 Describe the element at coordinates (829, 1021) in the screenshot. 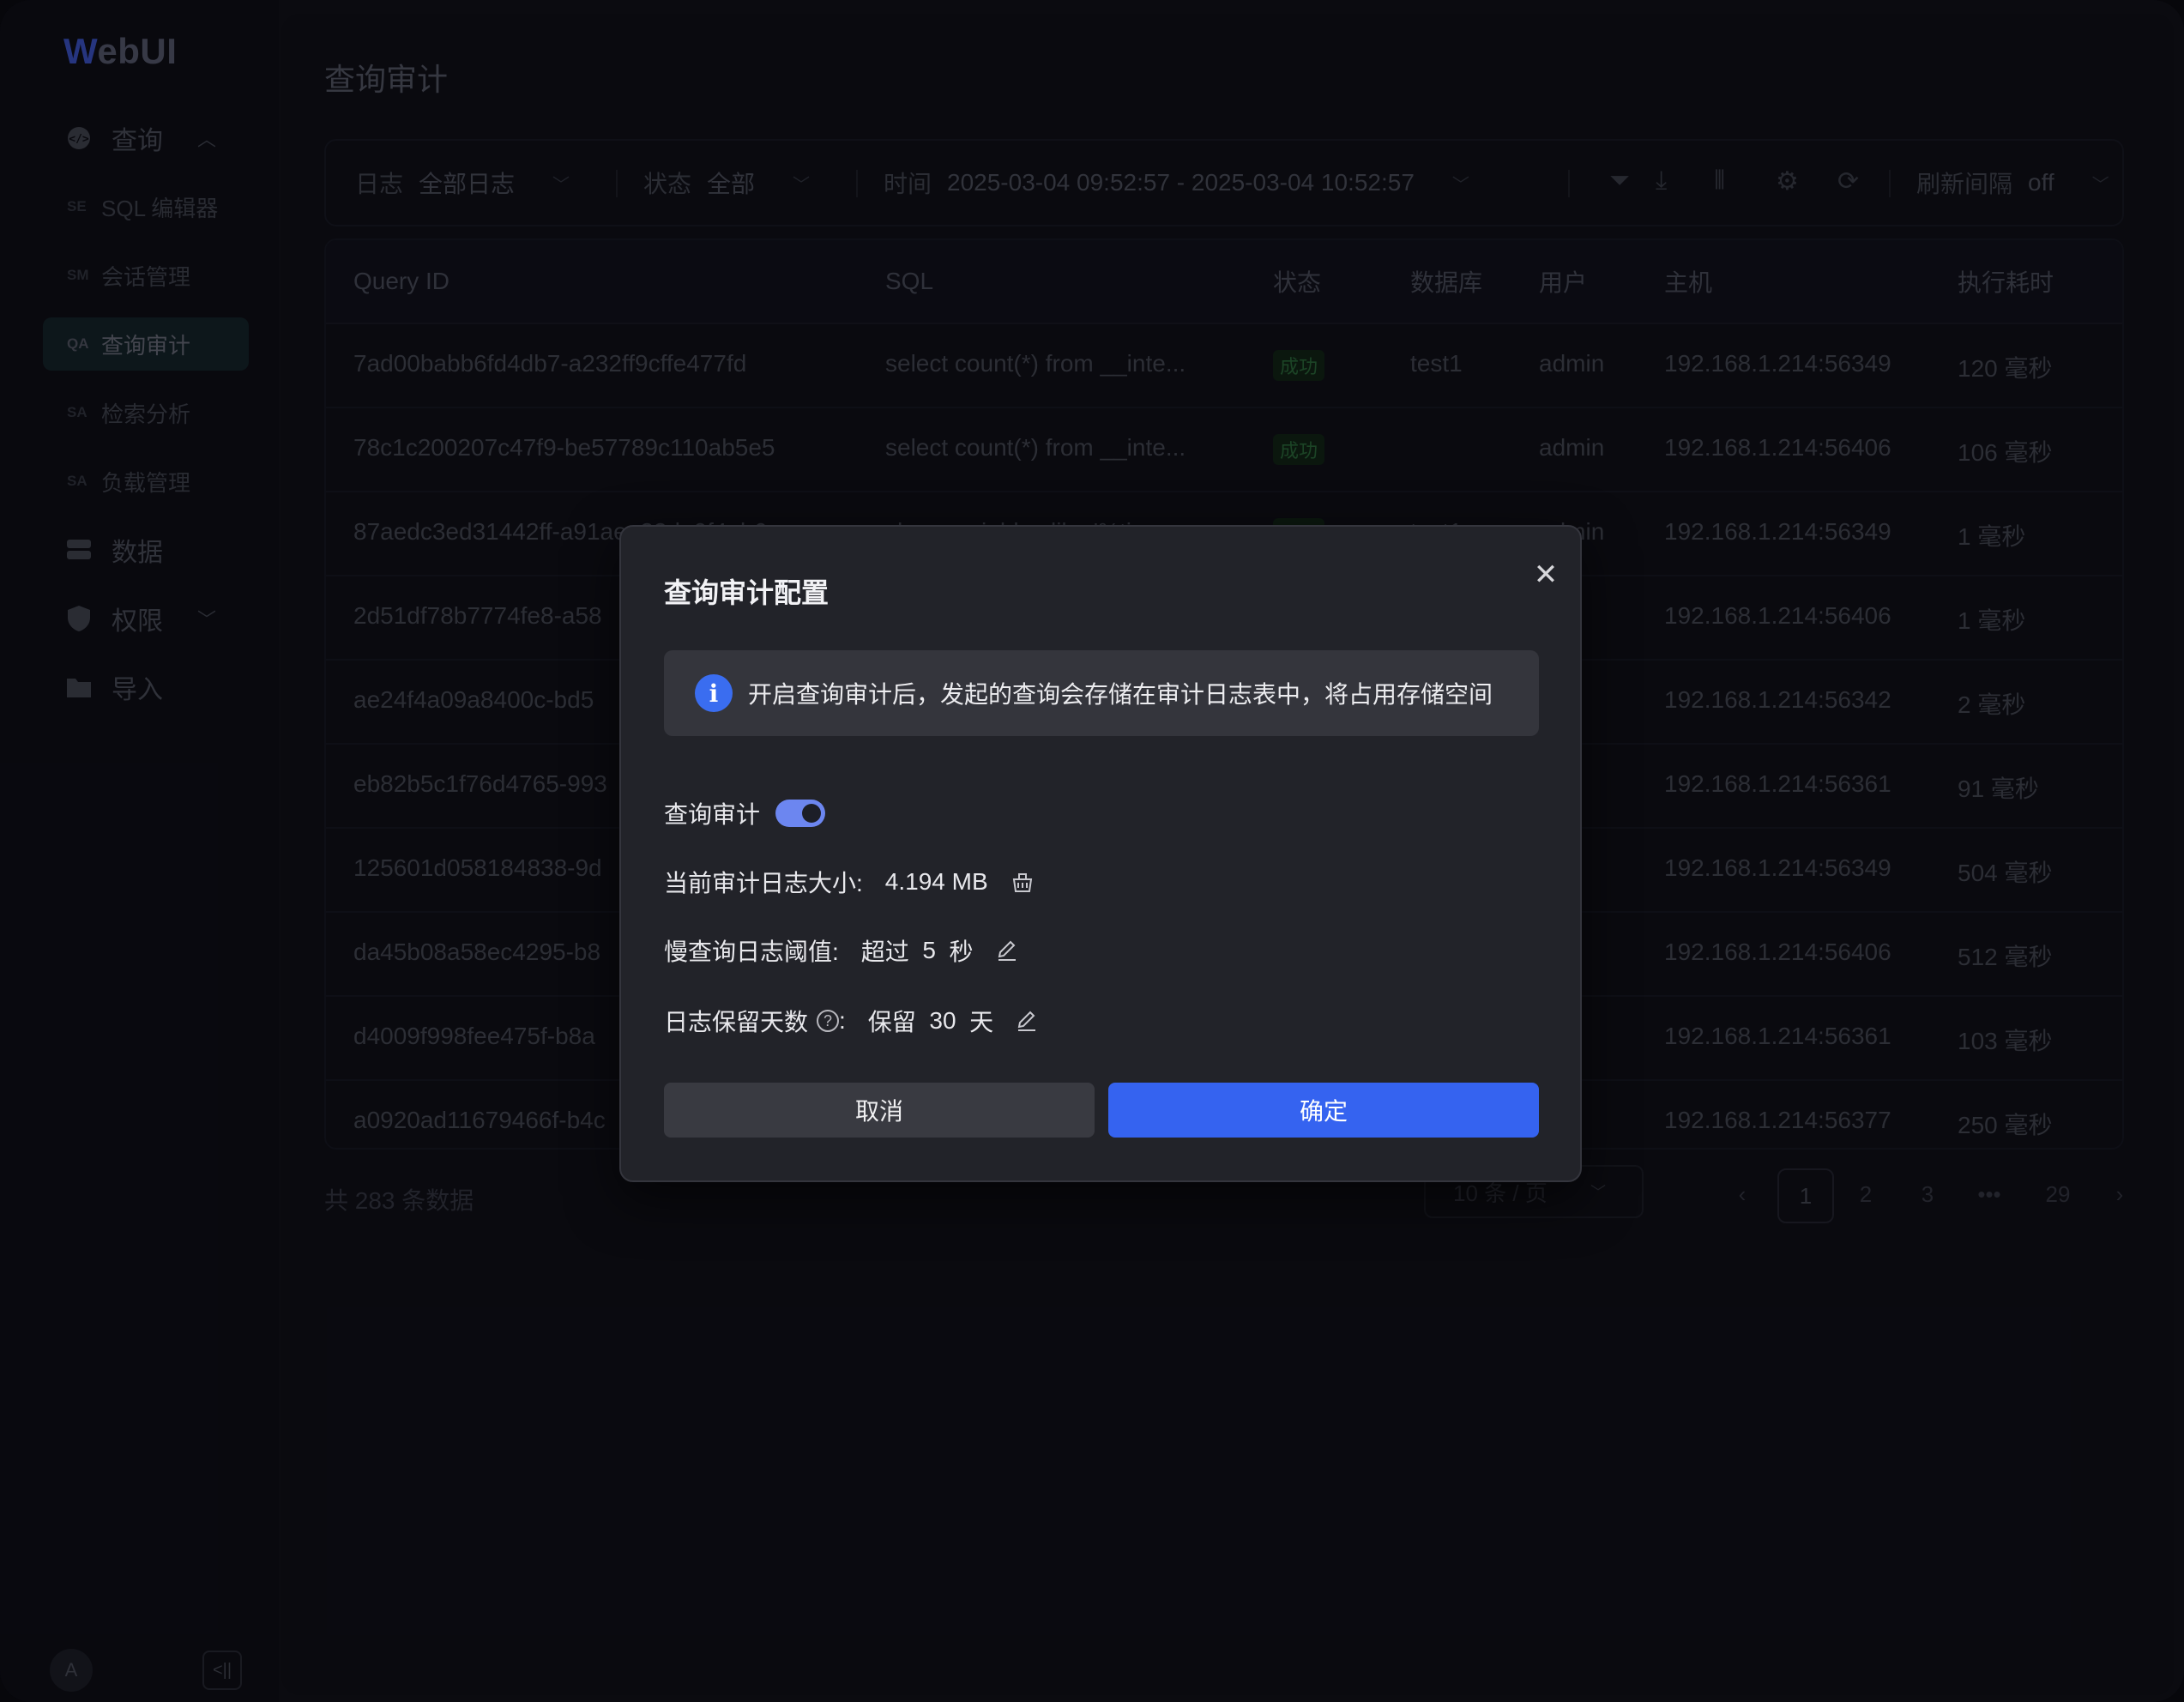

I see `help-icon: ?` at that location.